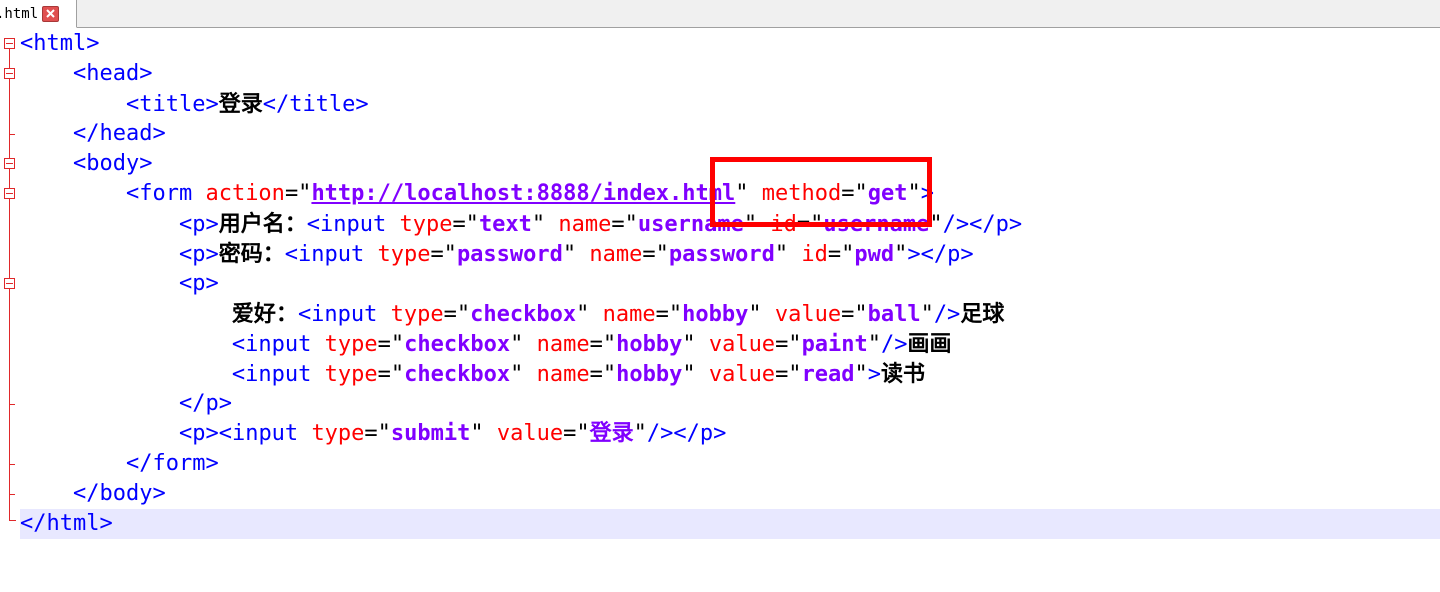 Image resolution: width=1440 pixels, height=592 pixels. I want to click on attr-value: text, so click(505, 224).